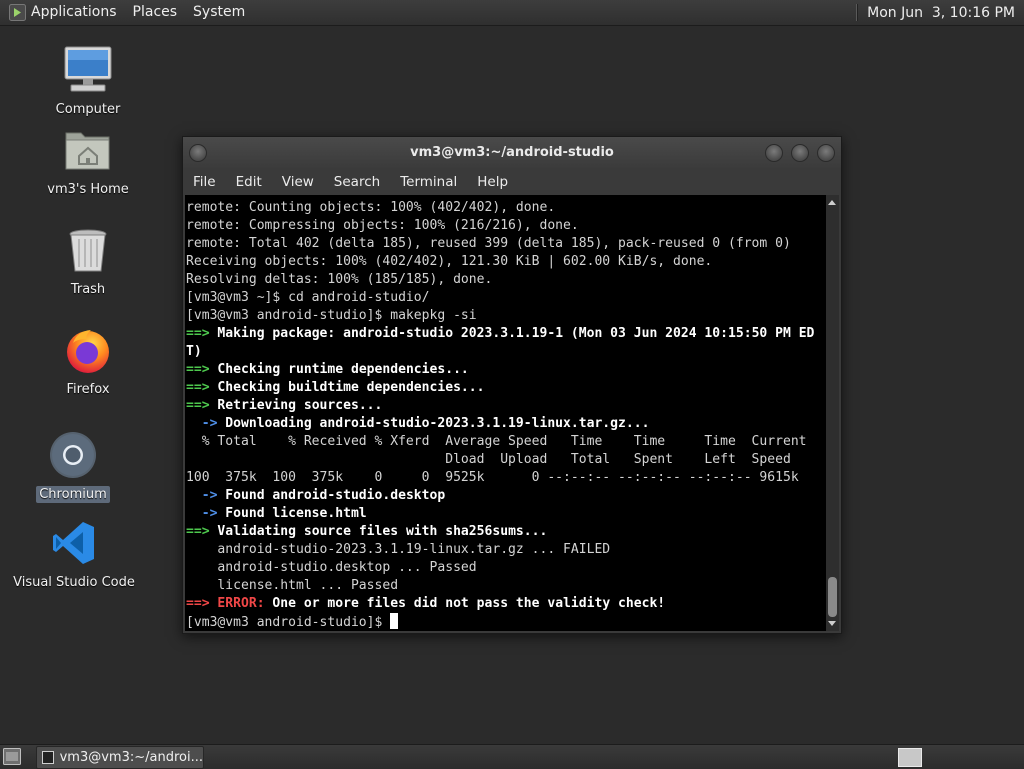  What do you see at coordinates (492, 182) in the screenshot?
I see `menu-help: Help` at bounding box center [492, 182].